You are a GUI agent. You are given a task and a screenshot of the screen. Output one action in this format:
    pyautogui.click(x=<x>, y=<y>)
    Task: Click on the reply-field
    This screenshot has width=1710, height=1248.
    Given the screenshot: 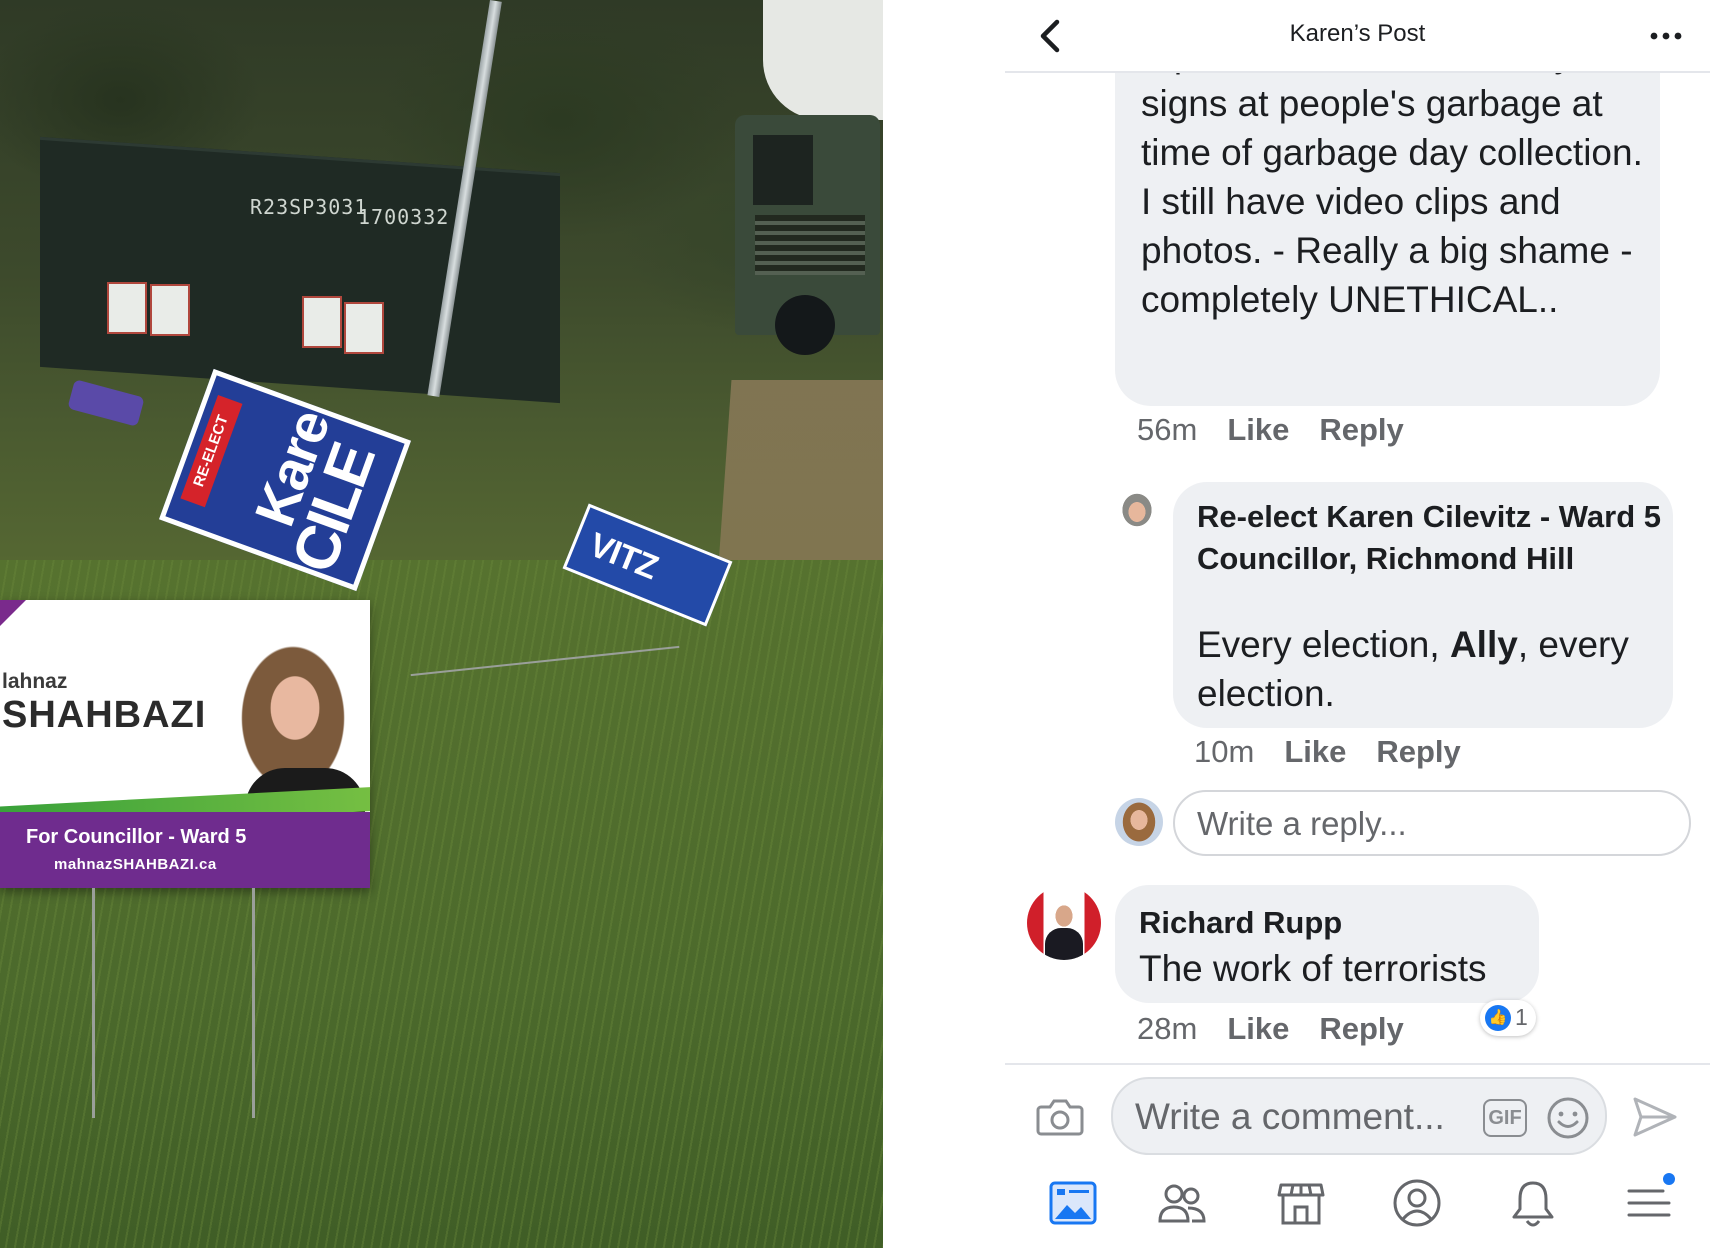 What is the action you would take?
    pyautogui.click(x=1432, y=823)
    